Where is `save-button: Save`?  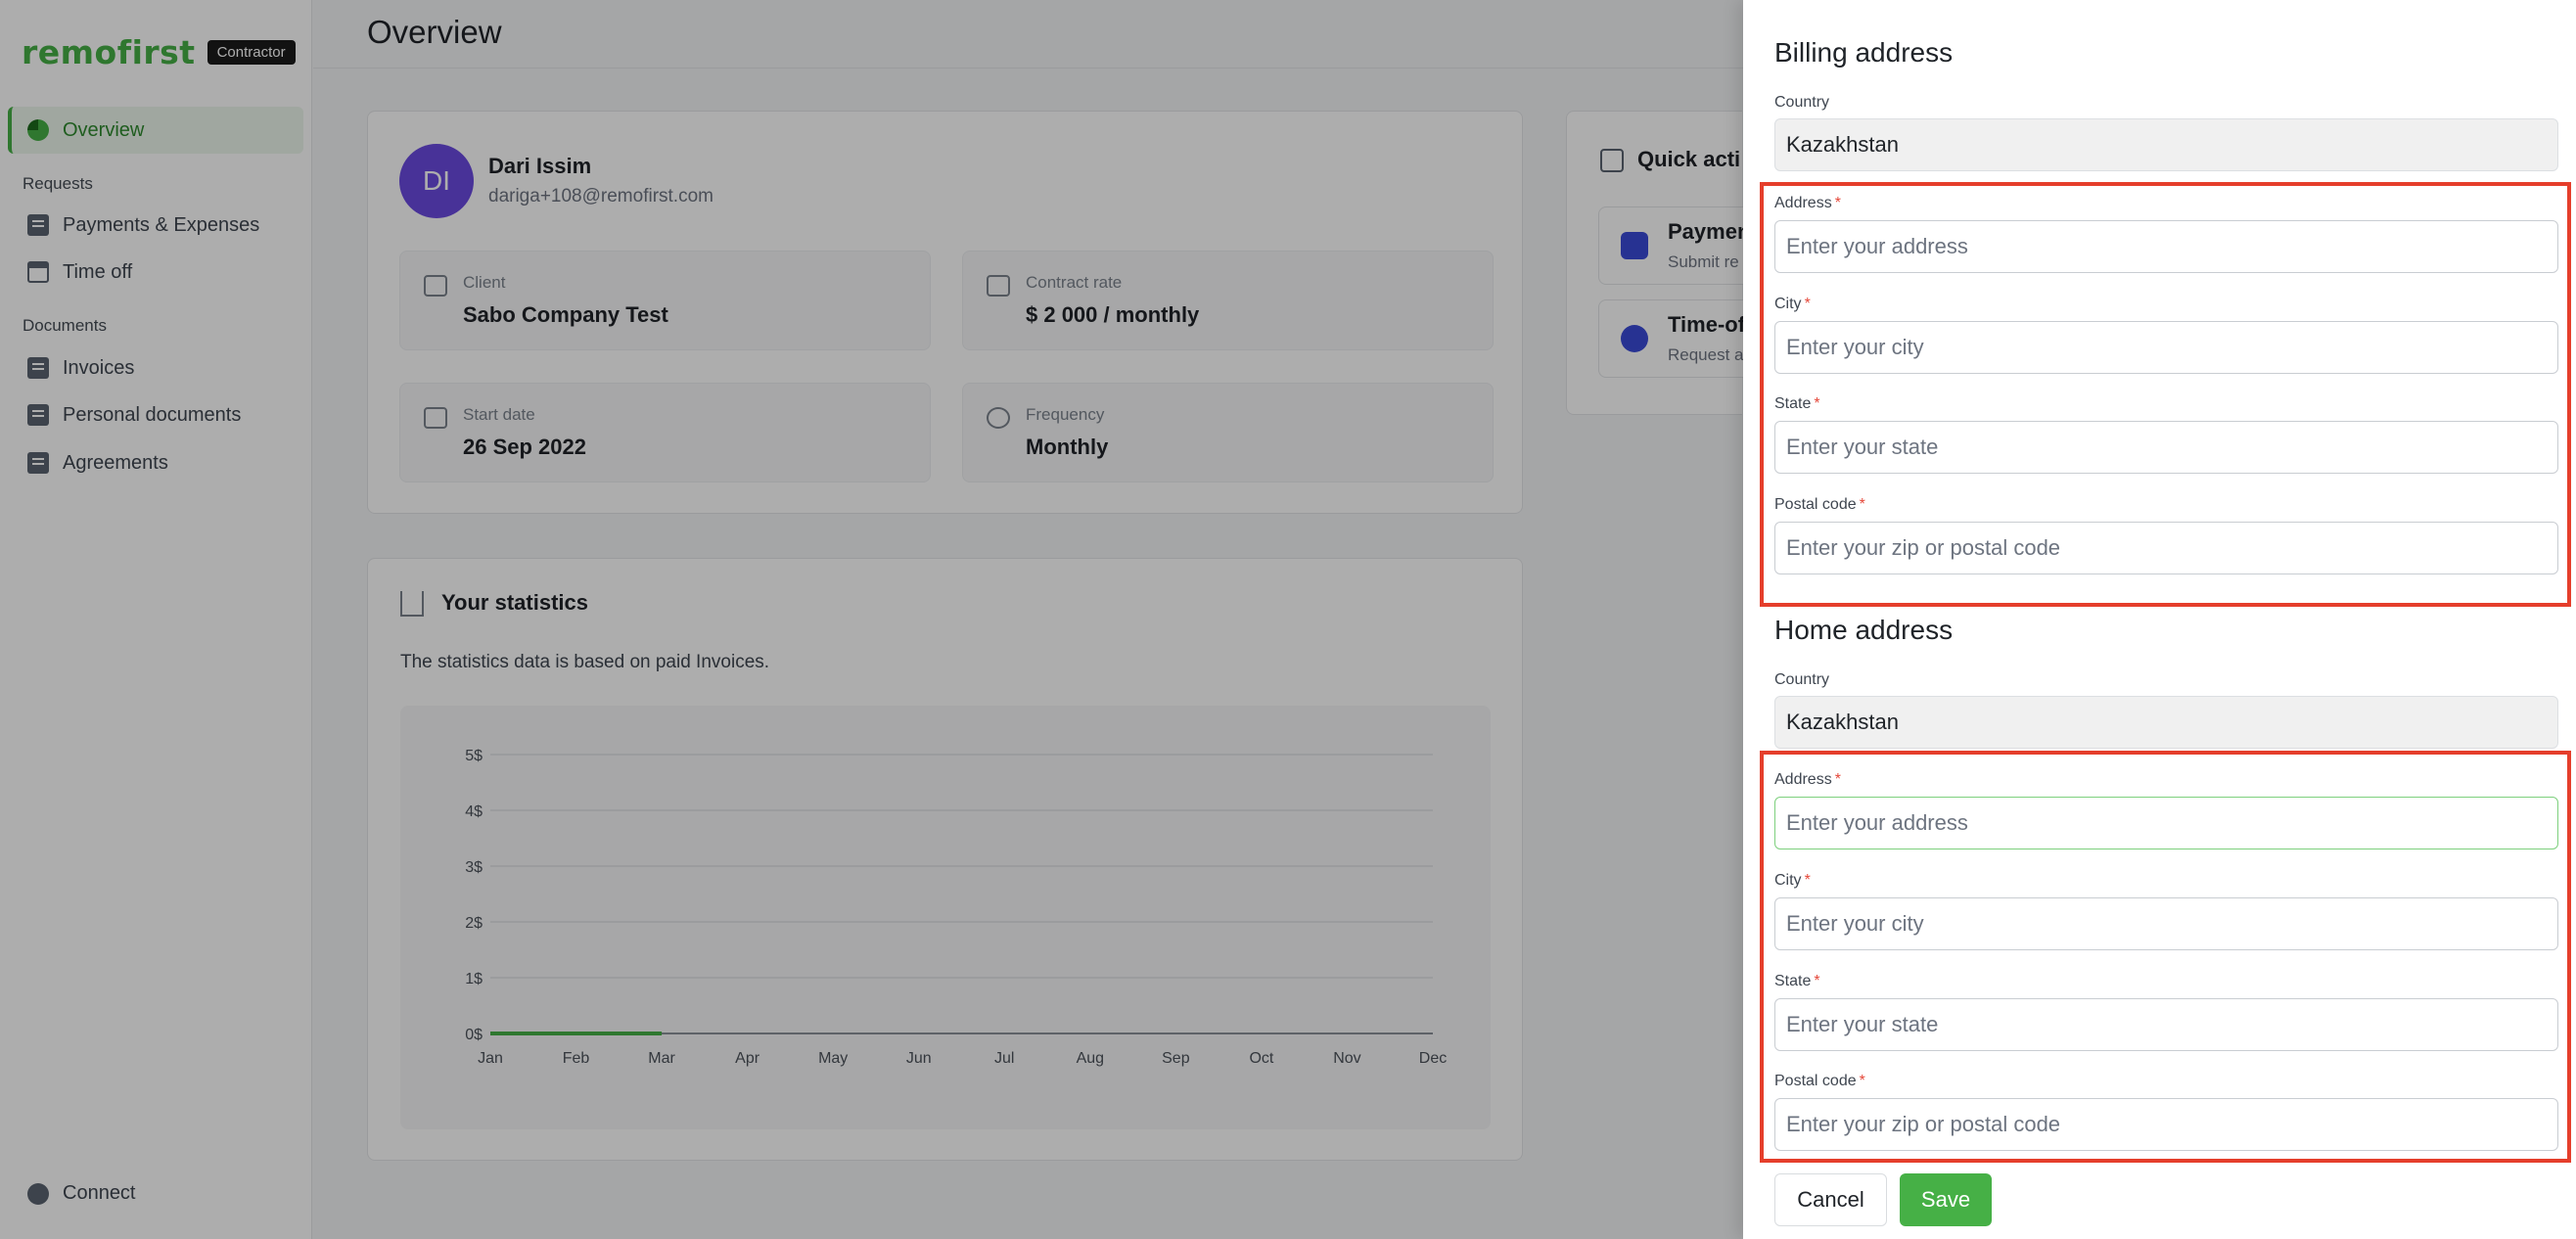
save-button: Save is located at coordinates (1946, 1199).